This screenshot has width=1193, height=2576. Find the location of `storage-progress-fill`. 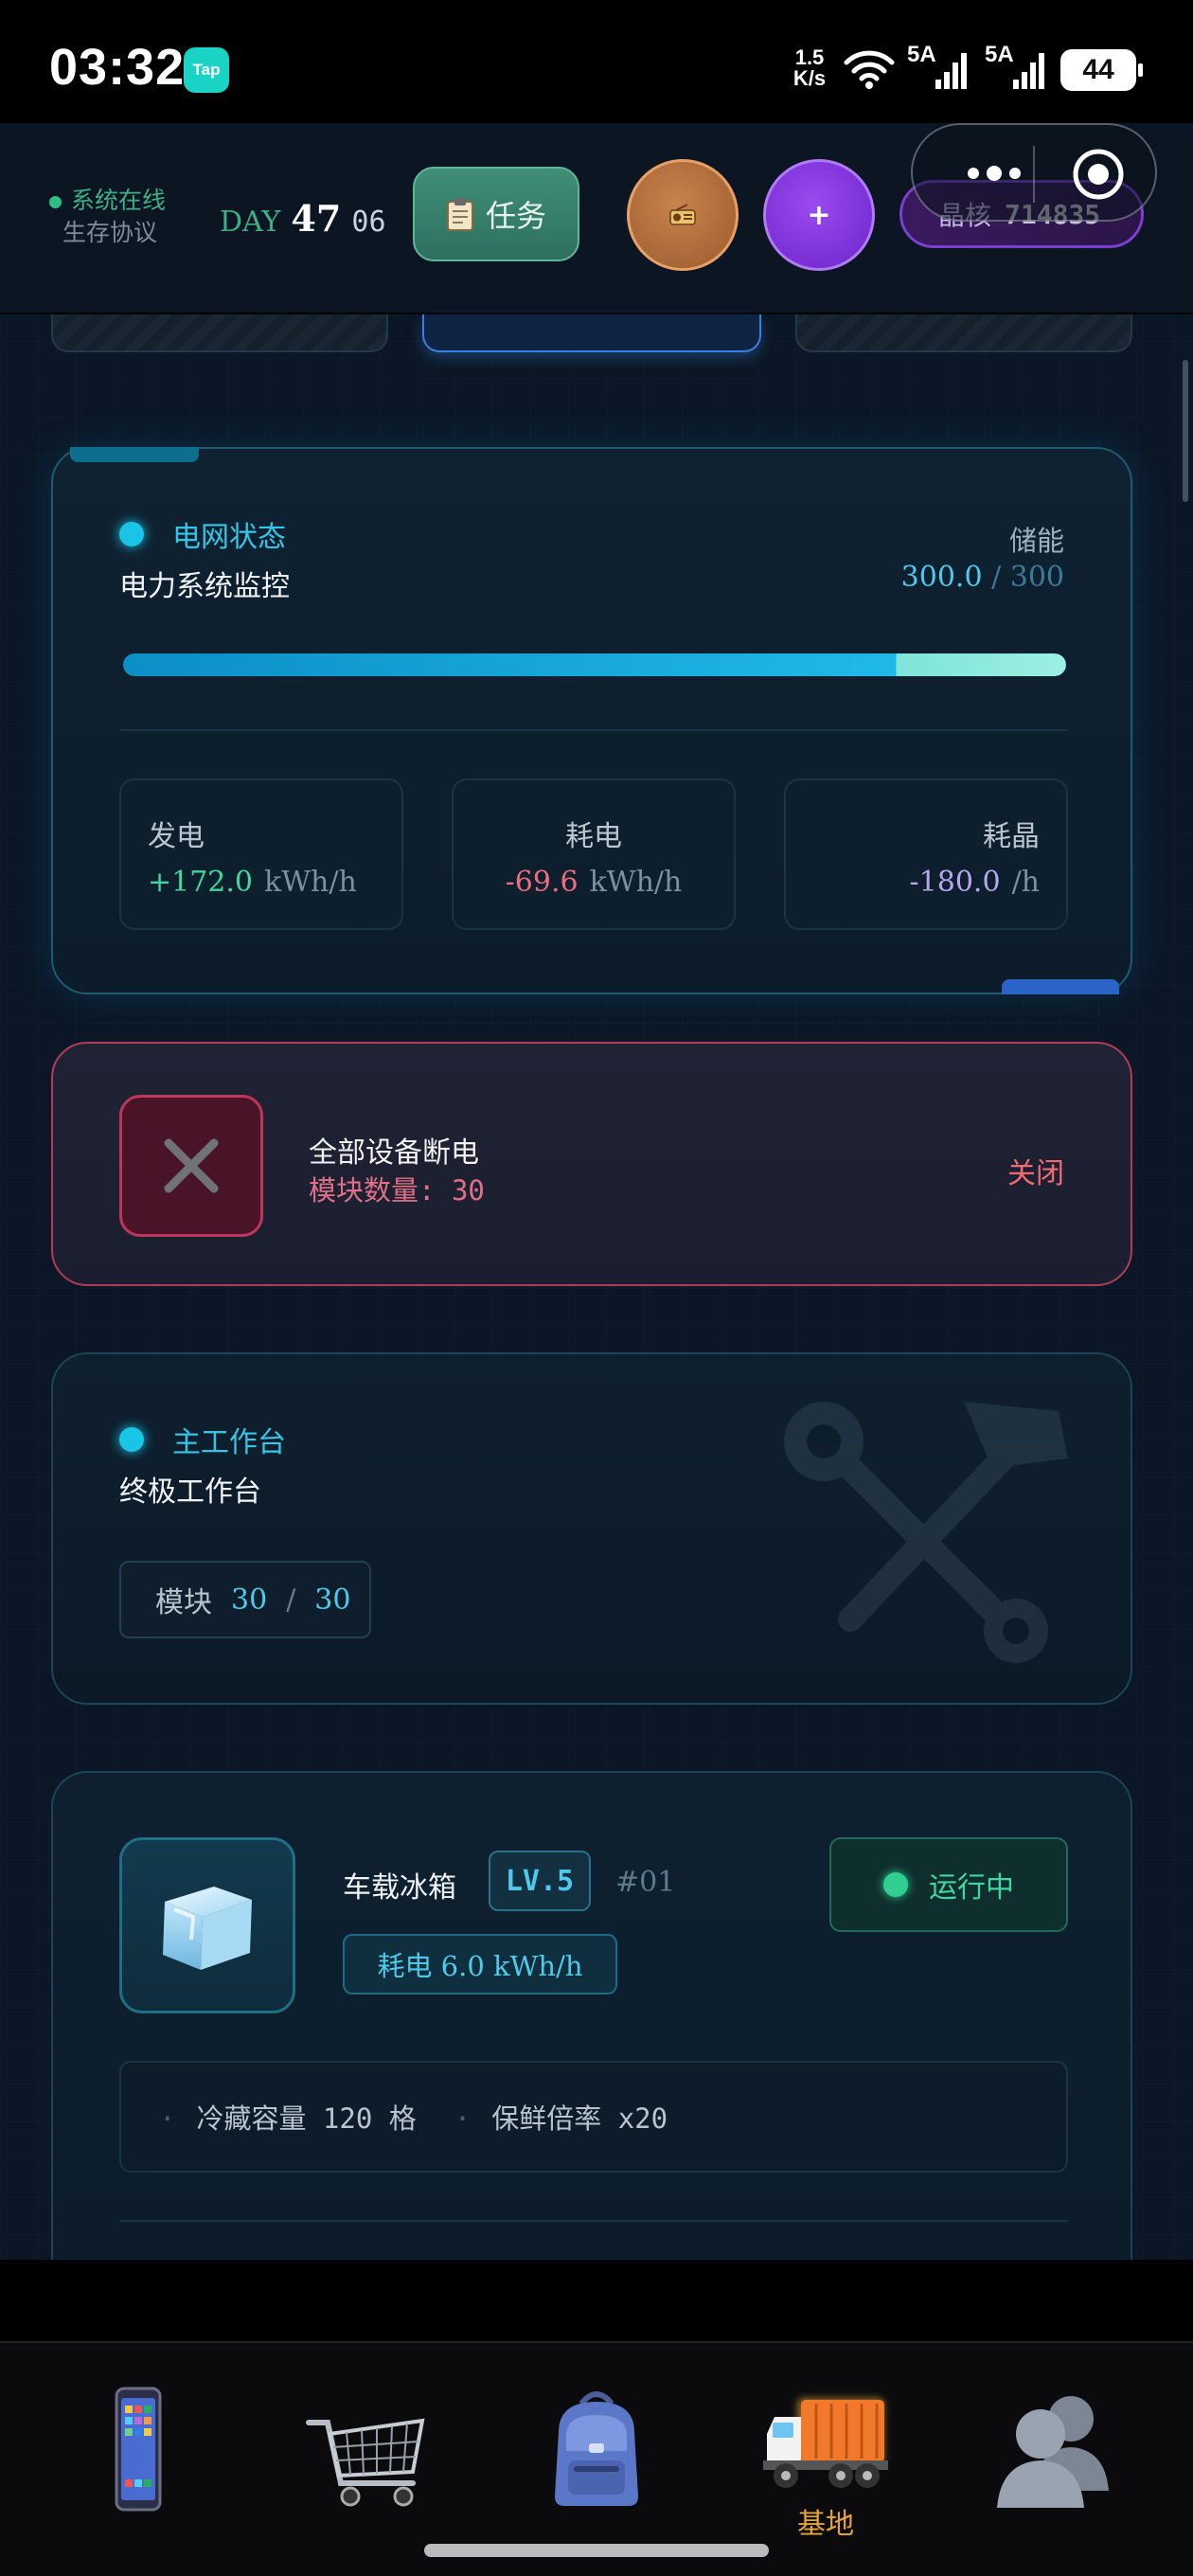

storage-progress-fill is located at coordinates (594, 664).